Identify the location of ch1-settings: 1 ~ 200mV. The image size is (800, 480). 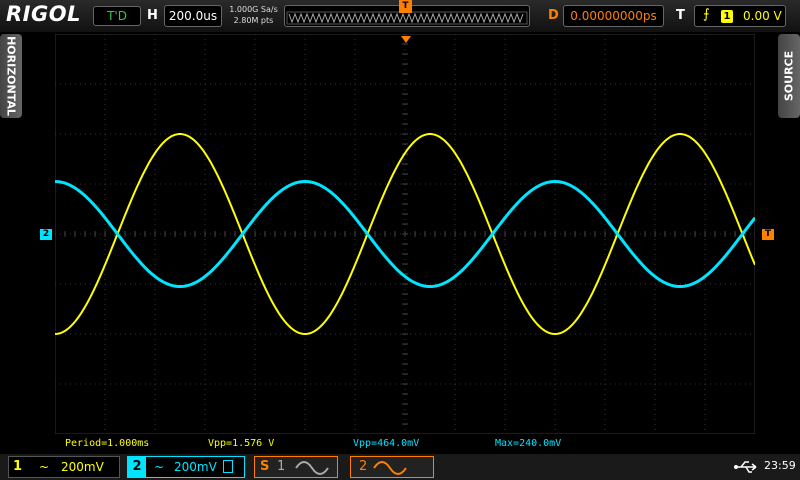
(64, 467).